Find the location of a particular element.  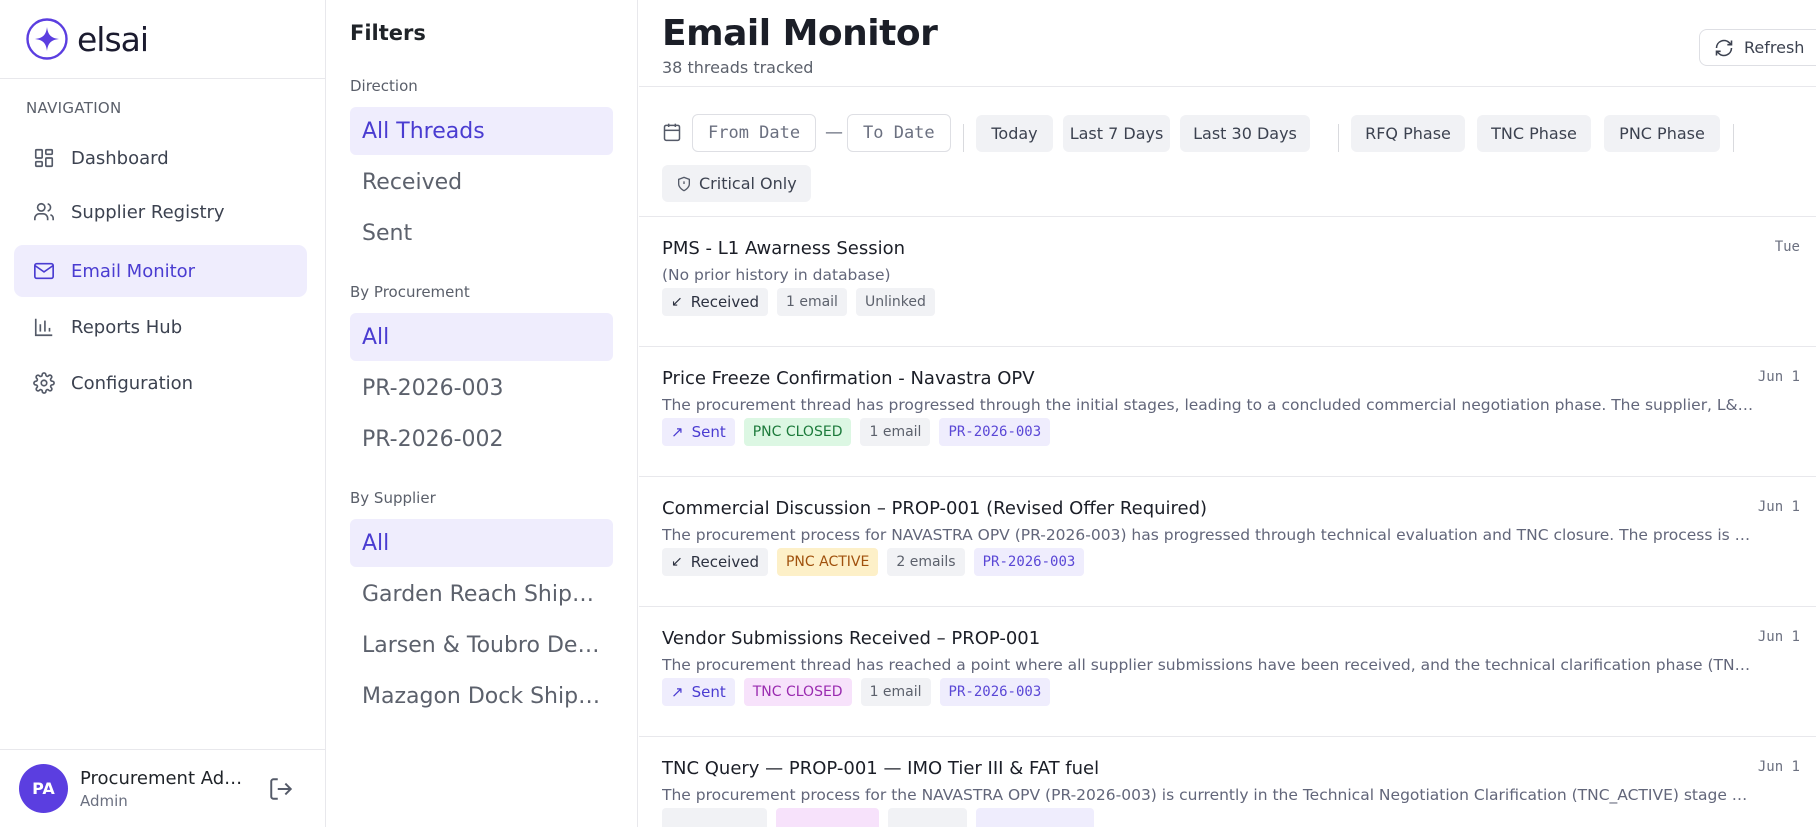

filter-supplier-garden-reach: Garden Reach Shipbuilders is located at coordinates (481, 594).